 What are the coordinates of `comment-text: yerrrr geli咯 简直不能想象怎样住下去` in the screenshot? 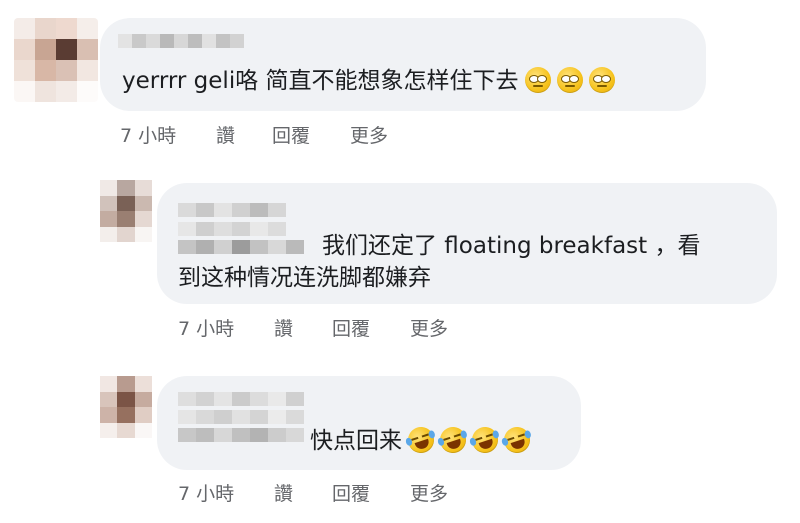 It's located at (368, 81).